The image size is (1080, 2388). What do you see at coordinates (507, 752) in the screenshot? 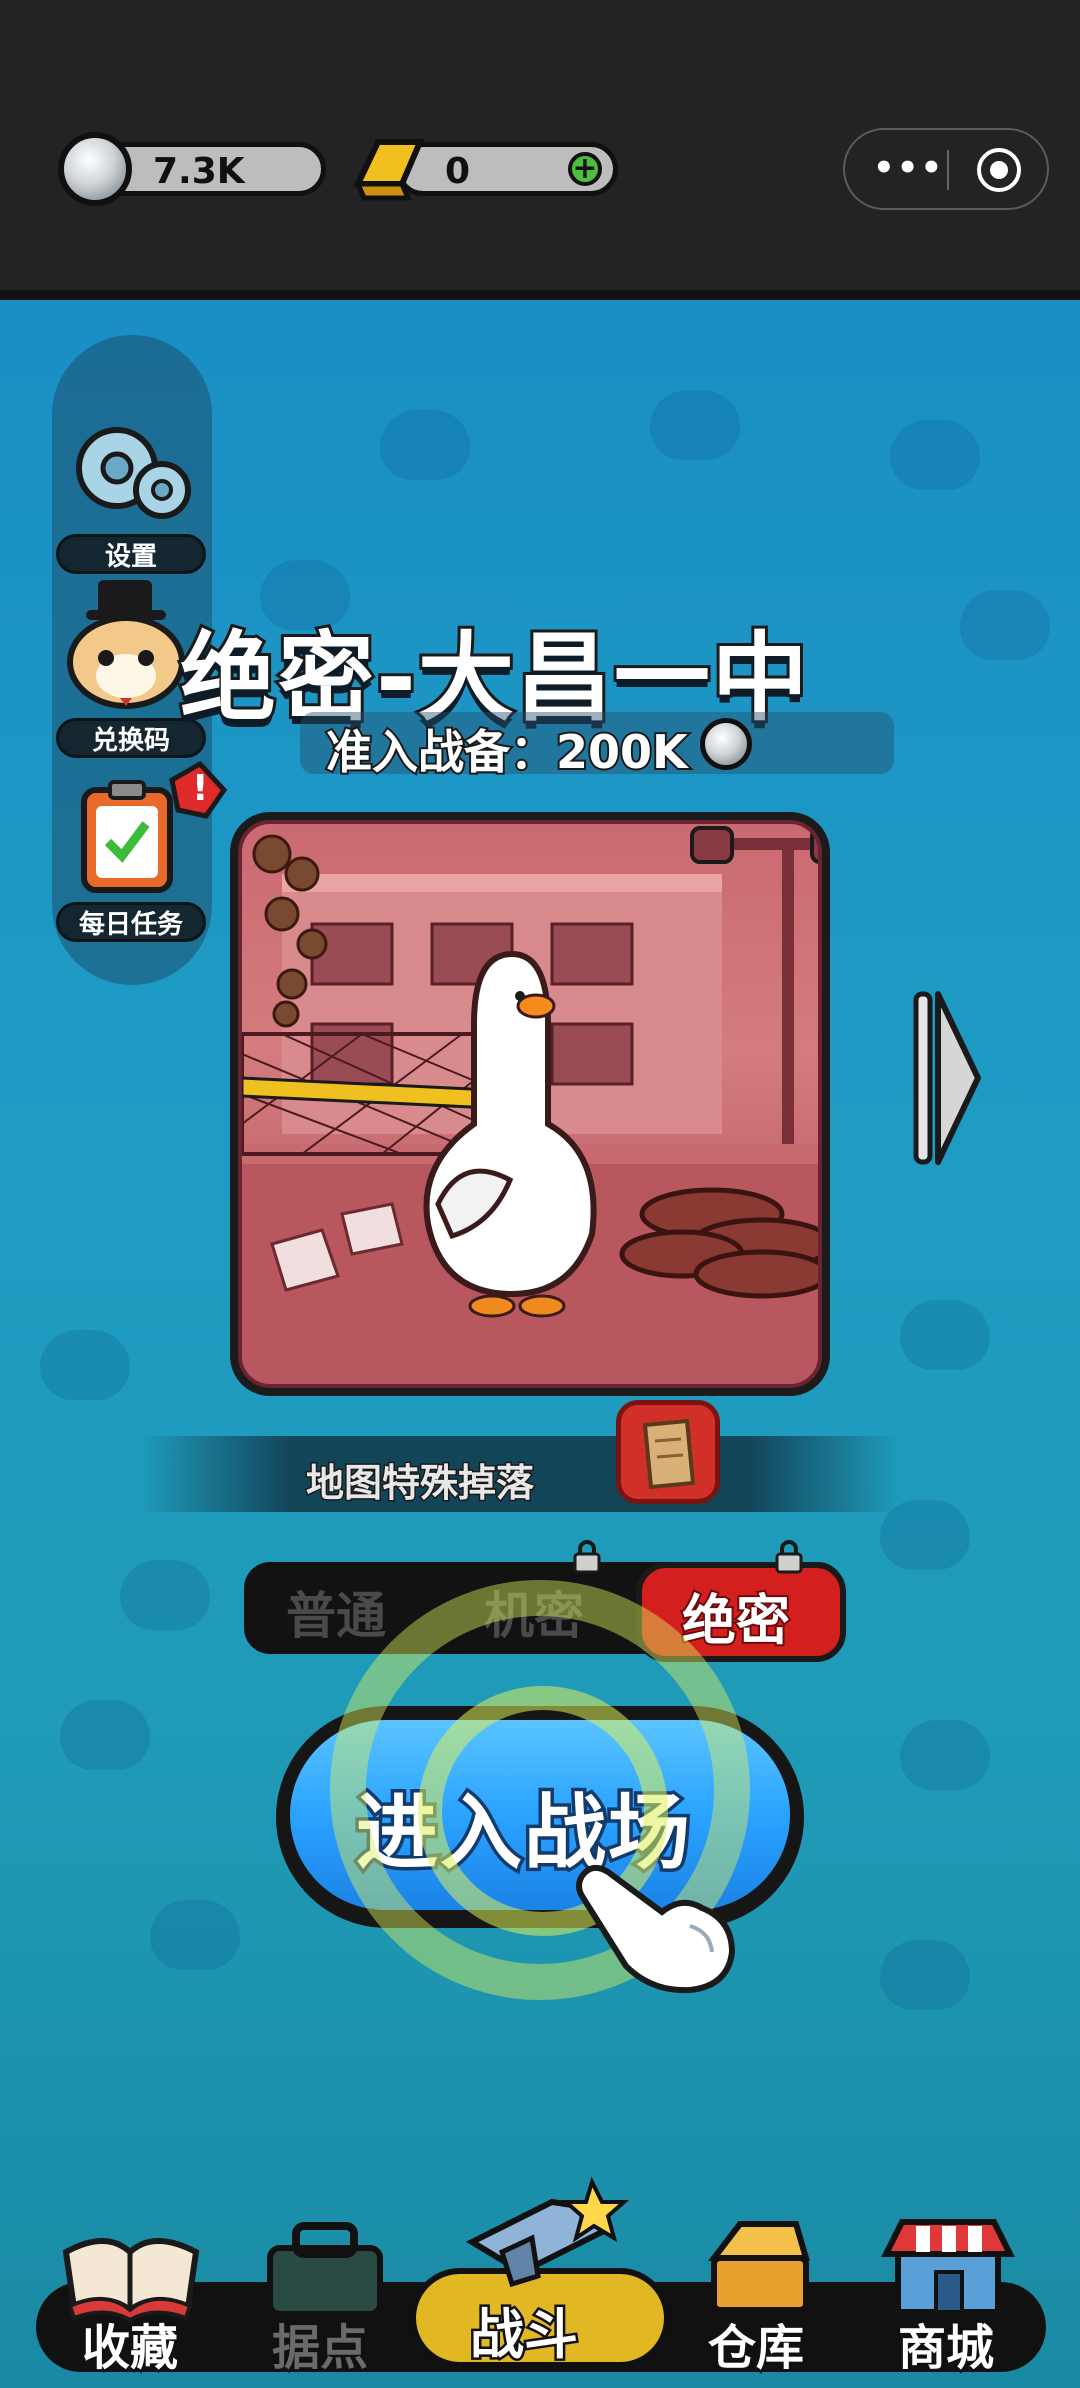
I see `entry-requirement: 准入战备：200K` at bounding box center [507, 752].